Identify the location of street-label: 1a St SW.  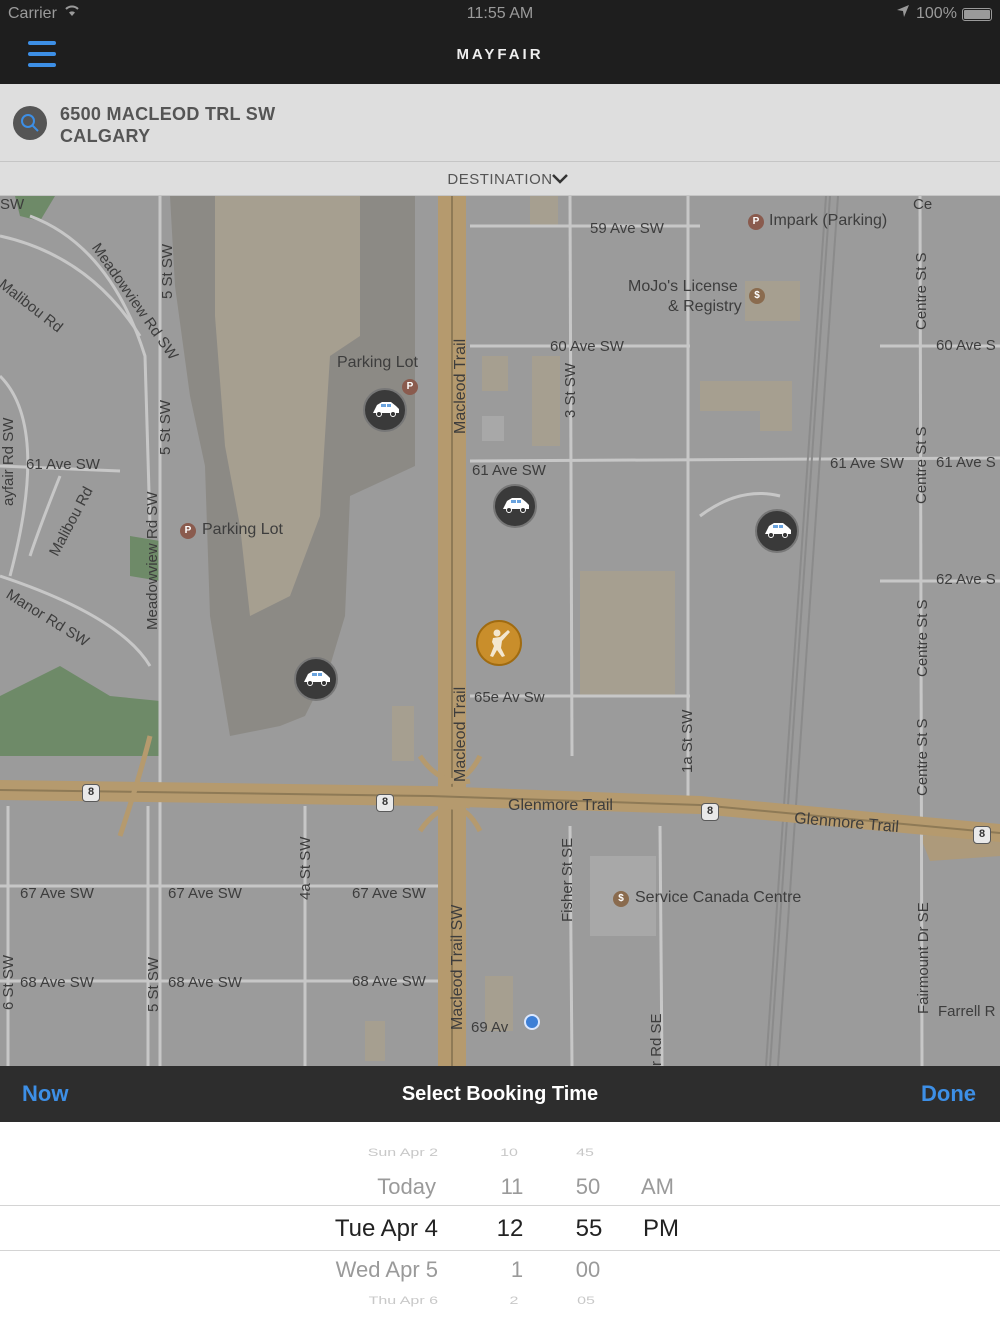
(687, 741).